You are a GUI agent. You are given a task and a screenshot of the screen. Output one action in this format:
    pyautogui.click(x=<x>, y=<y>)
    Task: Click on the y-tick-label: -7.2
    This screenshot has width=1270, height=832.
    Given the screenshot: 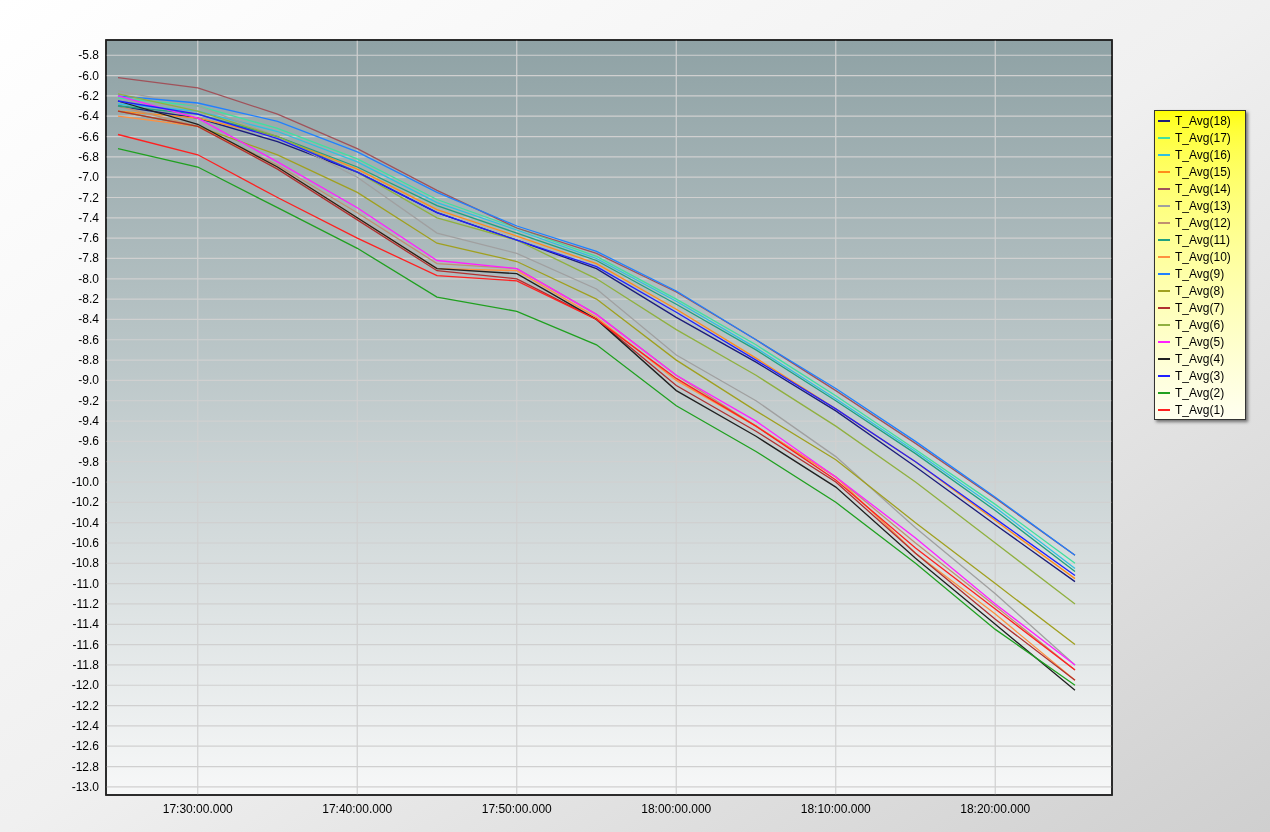 What is the action you would take?
    pyautogui.click(x=88, y=197)
    